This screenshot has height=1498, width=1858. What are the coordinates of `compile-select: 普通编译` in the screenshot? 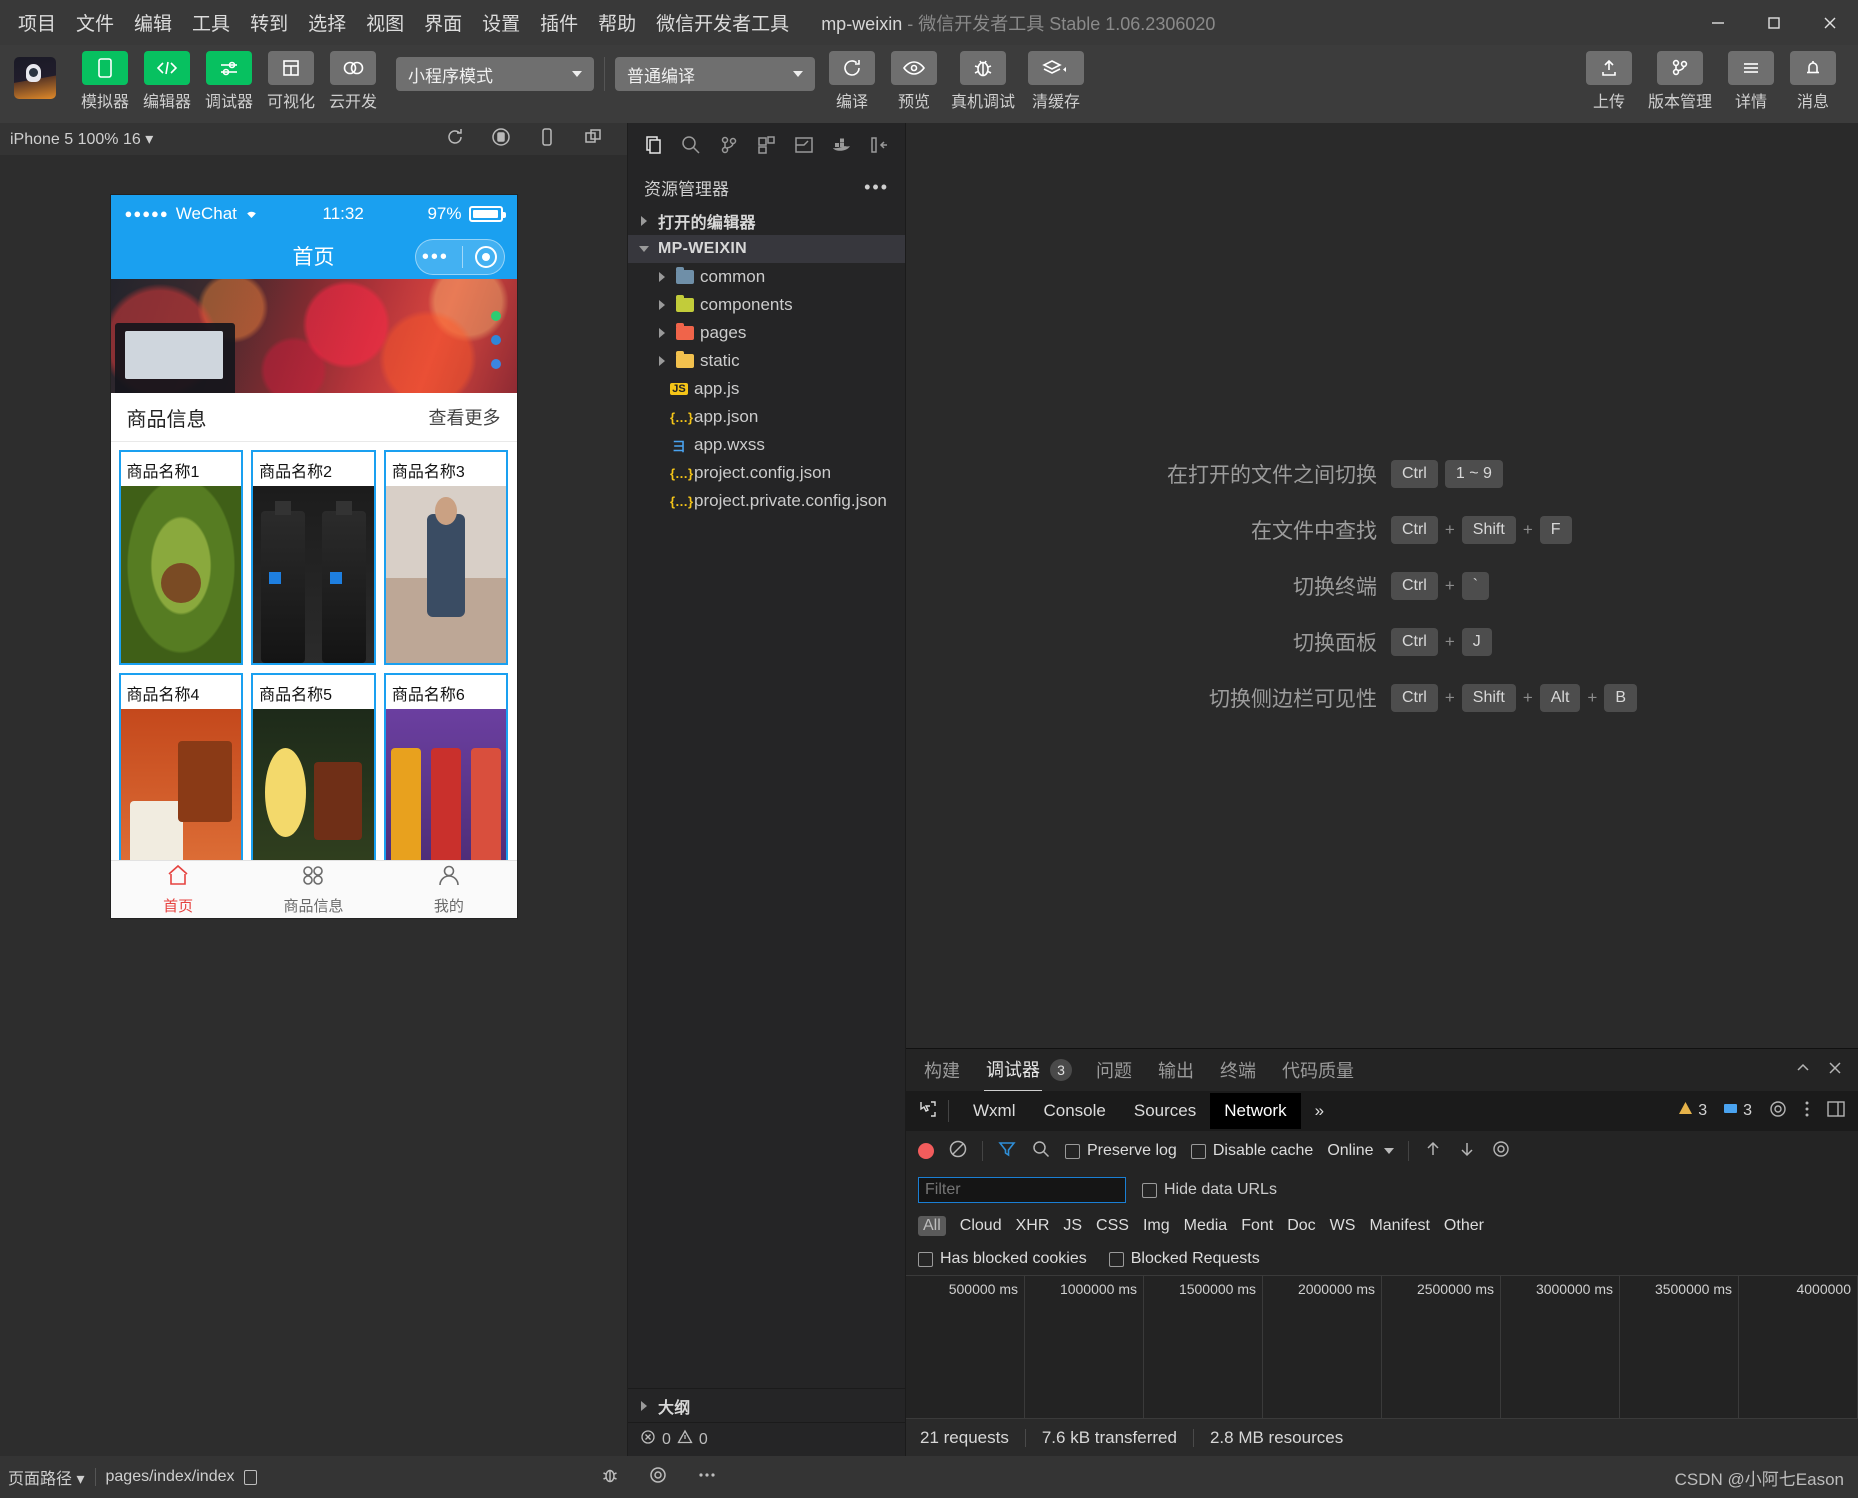 It's located at (715, 74).